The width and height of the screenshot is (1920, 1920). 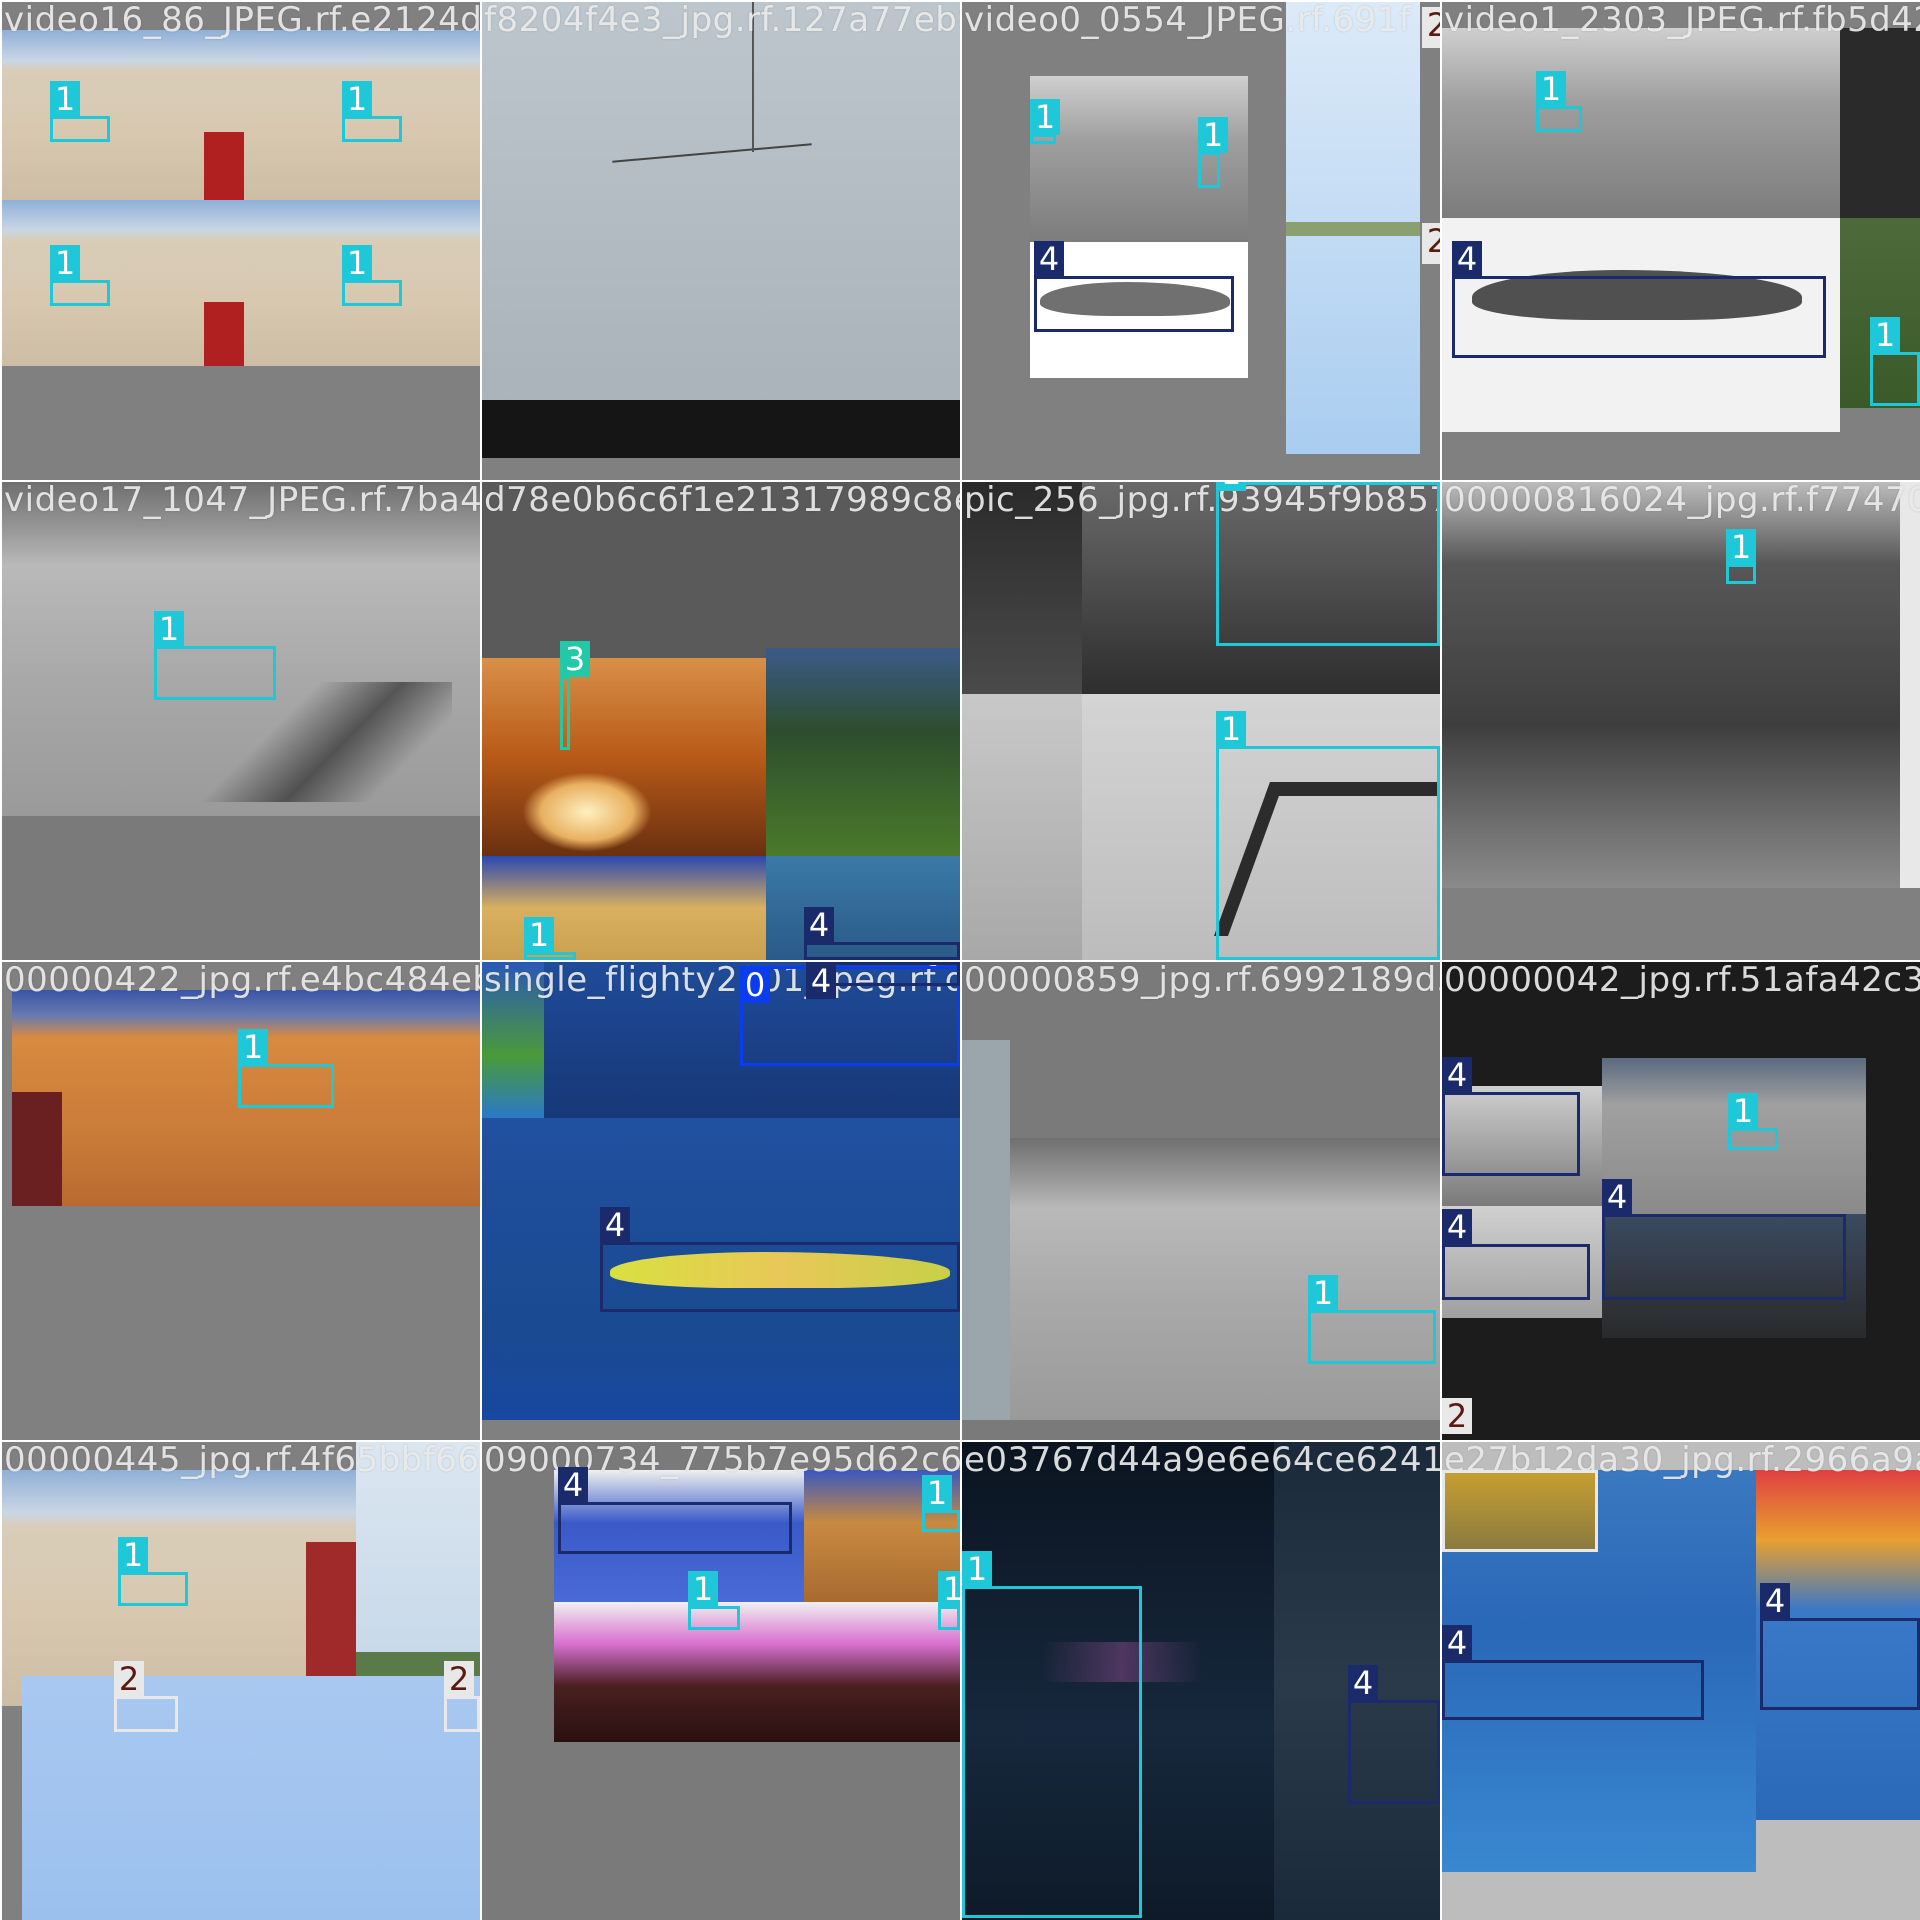 I want to click on tile-11: 1 00000859_jpg.rf.6992189d38, so click(x=1201, y=1201).